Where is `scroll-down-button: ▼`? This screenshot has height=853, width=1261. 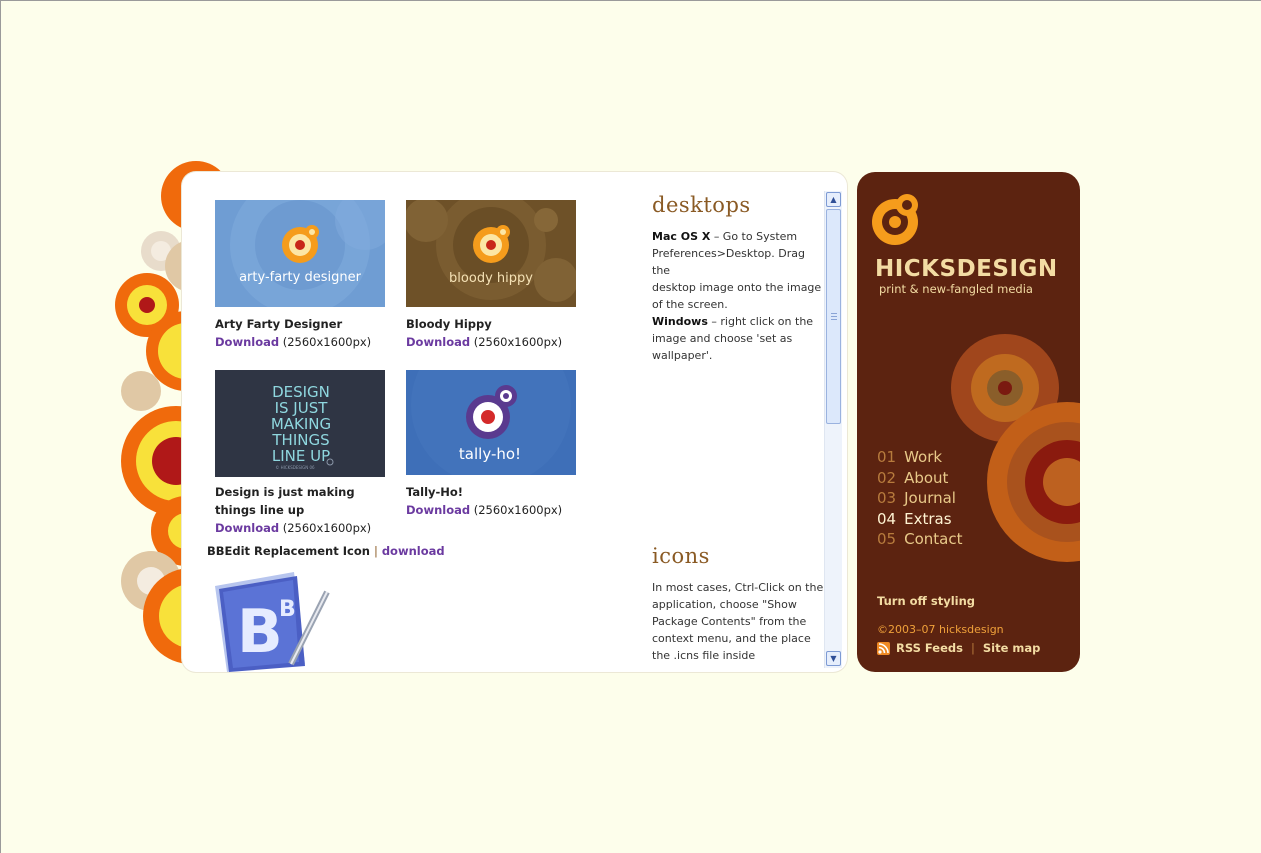 scroll-down-button: ▼ is located at coordinates (833, 658).